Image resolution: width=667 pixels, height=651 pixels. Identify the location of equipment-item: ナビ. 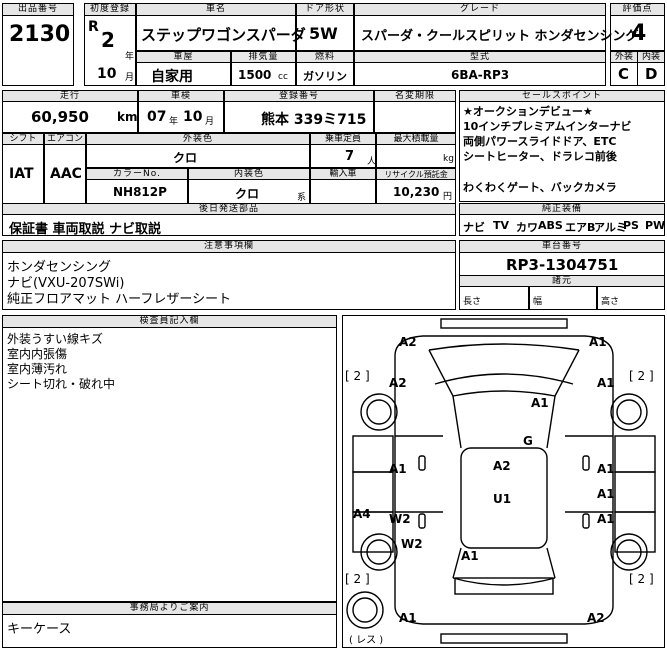
(474, 227).